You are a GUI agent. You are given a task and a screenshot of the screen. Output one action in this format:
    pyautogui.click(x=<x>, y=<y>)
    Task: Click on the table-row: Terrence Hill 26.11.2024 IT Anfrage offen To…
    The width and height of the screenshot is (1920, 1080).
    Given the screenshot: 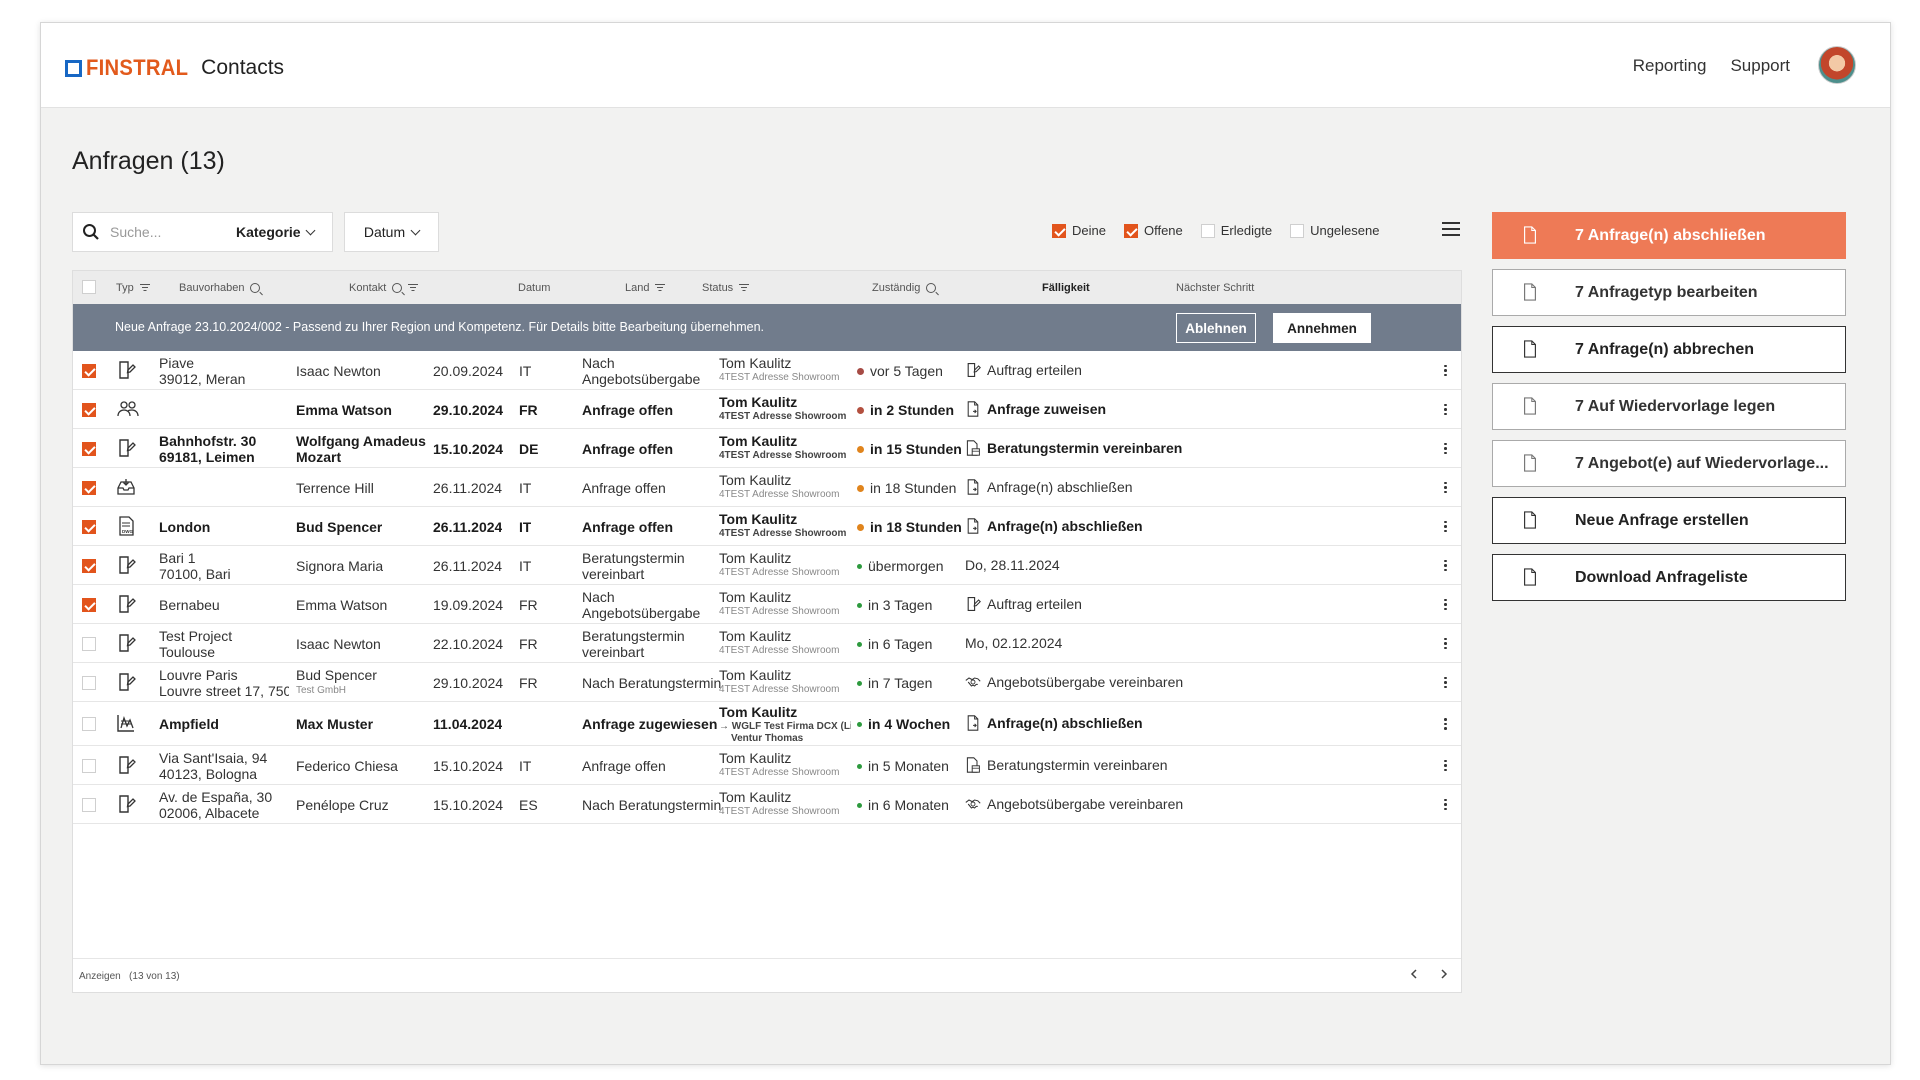 What is the action you would take?
    pyautogui.click(x=767, y=487)
    